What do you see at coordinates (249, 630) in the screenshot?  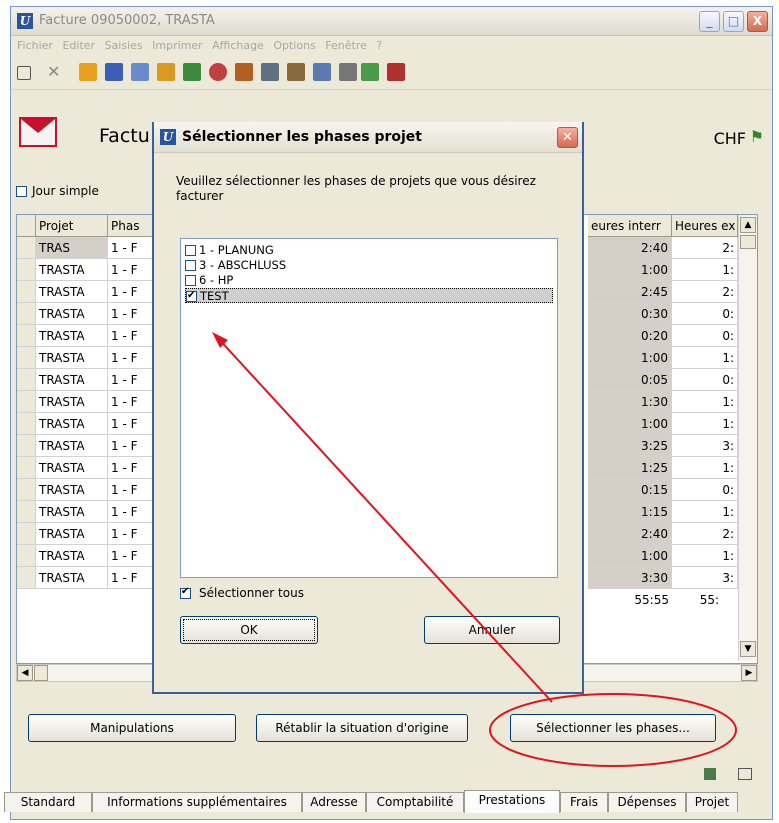 I see `ok-button: OK` at bounding box center [249, 630].